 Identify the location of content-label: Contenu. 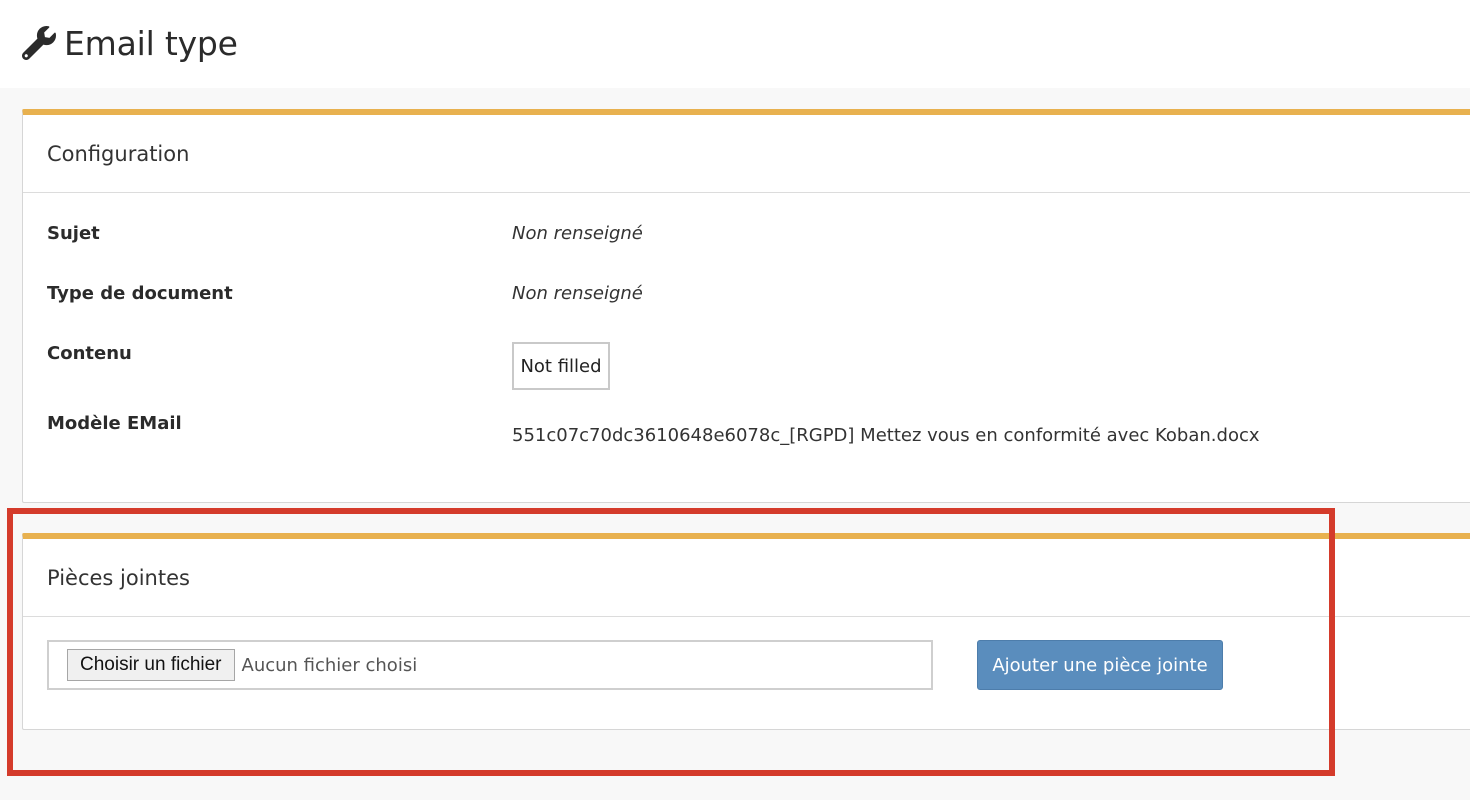
(89, 353).